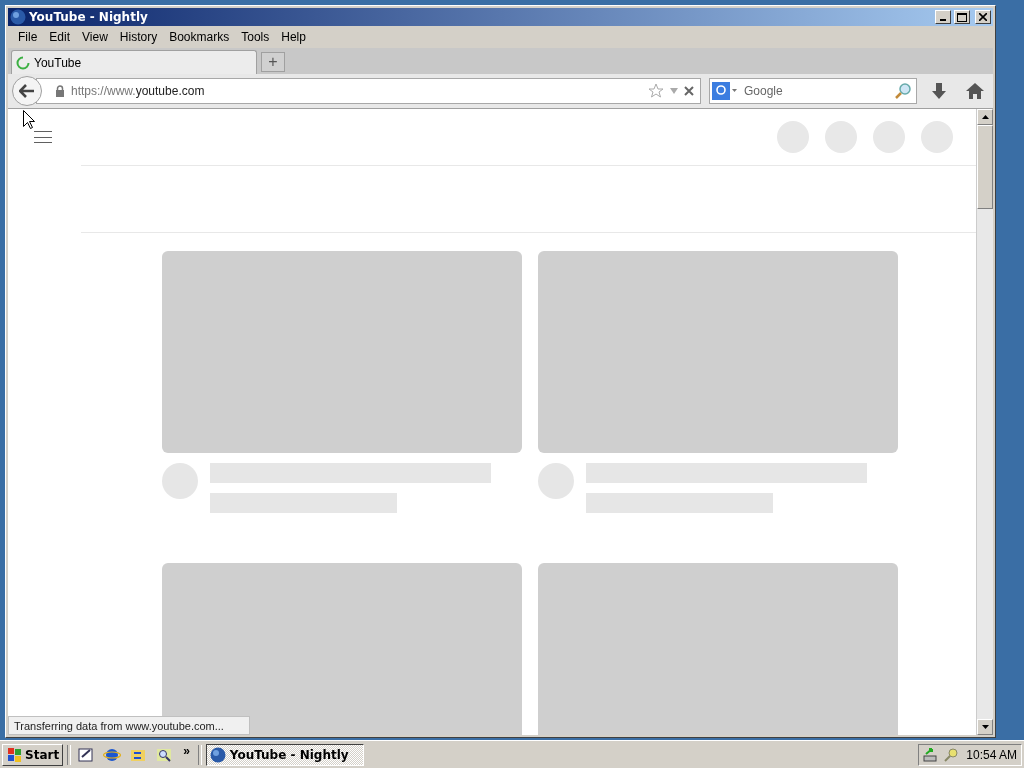 Image resolution: width=1024 pixels, height=768 pixels. I want to click on maximize-icon, so click(962, 17).